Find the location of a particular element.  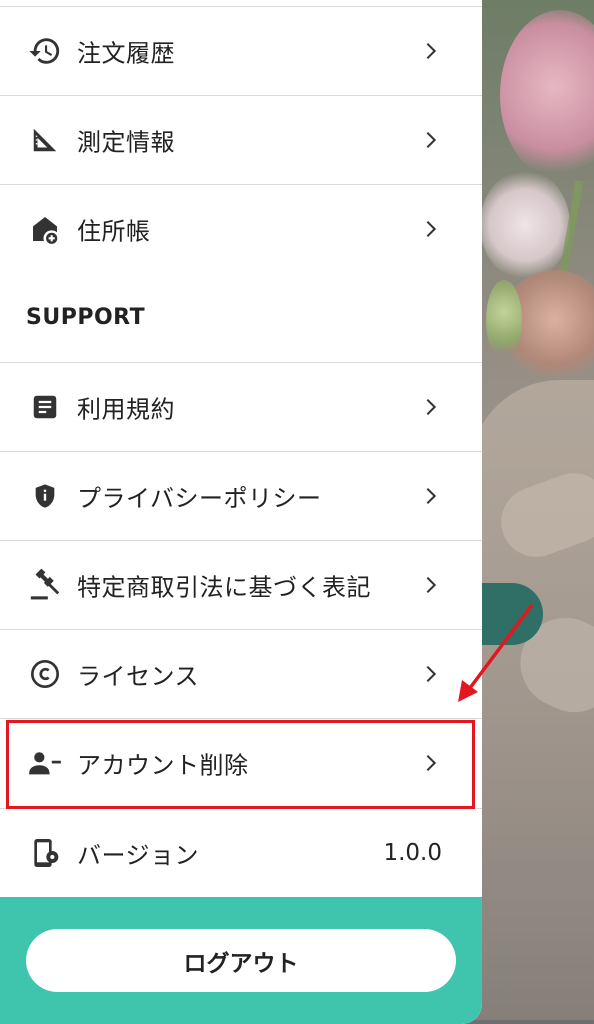

ruler-triangle-icon is located at coordinates (45, 140).